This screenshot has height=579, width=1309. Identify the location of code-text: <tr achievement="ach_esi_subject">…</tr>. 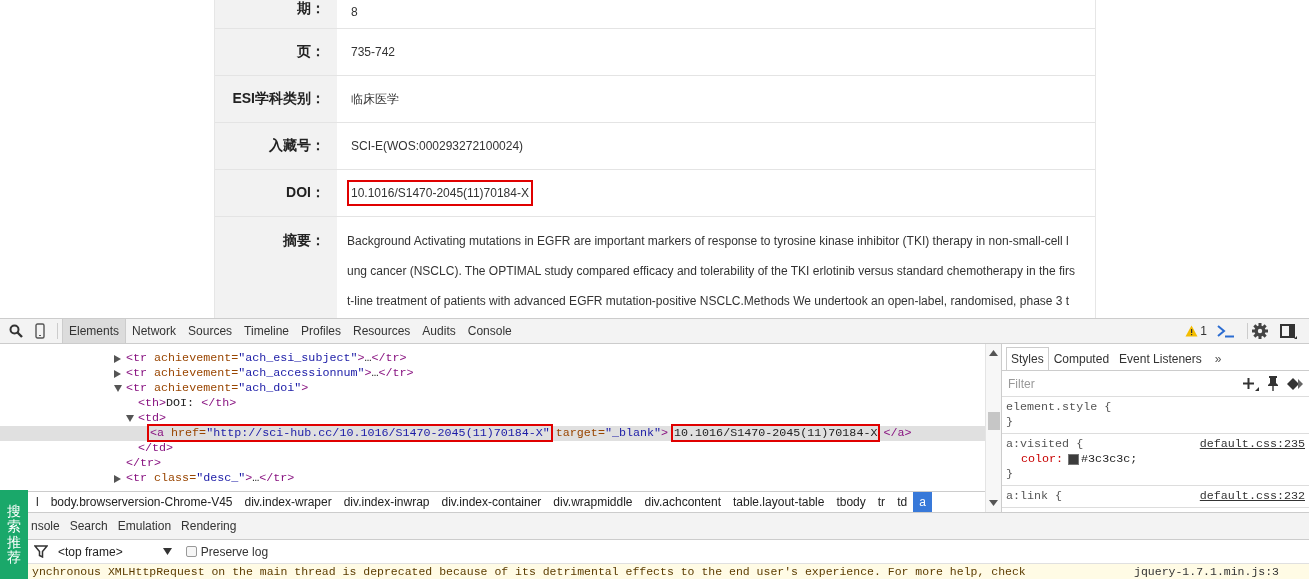
(266, 358).